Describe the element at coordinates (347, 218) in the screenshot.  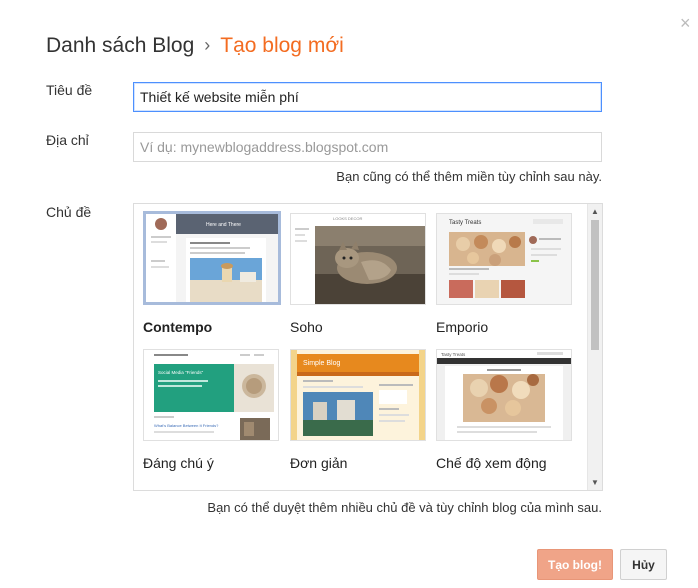
I see `soho-header-text: LOOKS DECOR` at that location.